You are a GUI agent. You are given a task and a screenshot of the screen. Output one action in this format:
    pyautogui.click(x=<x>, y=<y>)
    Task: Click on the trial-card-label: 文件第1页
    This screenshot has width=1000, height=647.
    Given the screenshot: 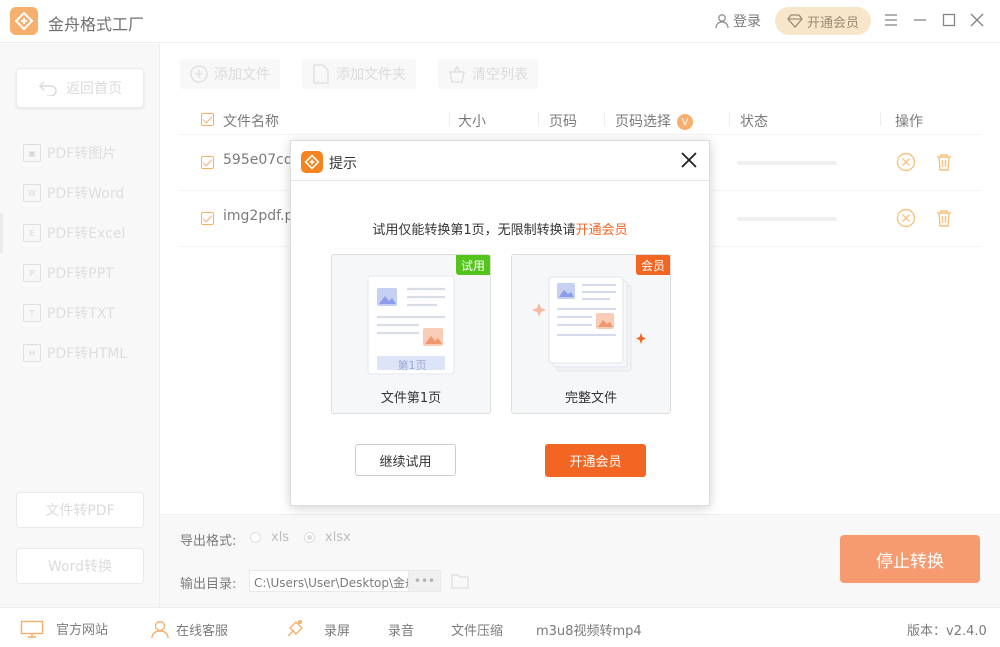 What is the action you would take?
    pyautogui.click(x=411, y=398)
    